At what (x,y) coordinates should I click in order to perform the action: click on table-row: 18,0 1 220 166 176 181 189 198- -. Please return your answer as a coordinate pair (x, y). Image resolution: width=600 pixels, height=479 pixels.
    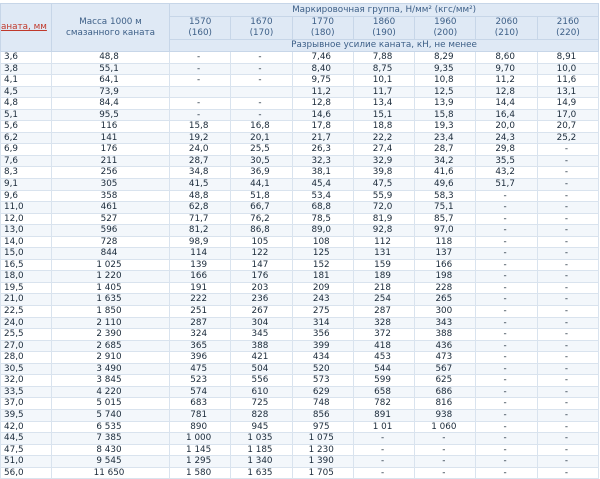
    Looking at the image, I should click on (300, 276).